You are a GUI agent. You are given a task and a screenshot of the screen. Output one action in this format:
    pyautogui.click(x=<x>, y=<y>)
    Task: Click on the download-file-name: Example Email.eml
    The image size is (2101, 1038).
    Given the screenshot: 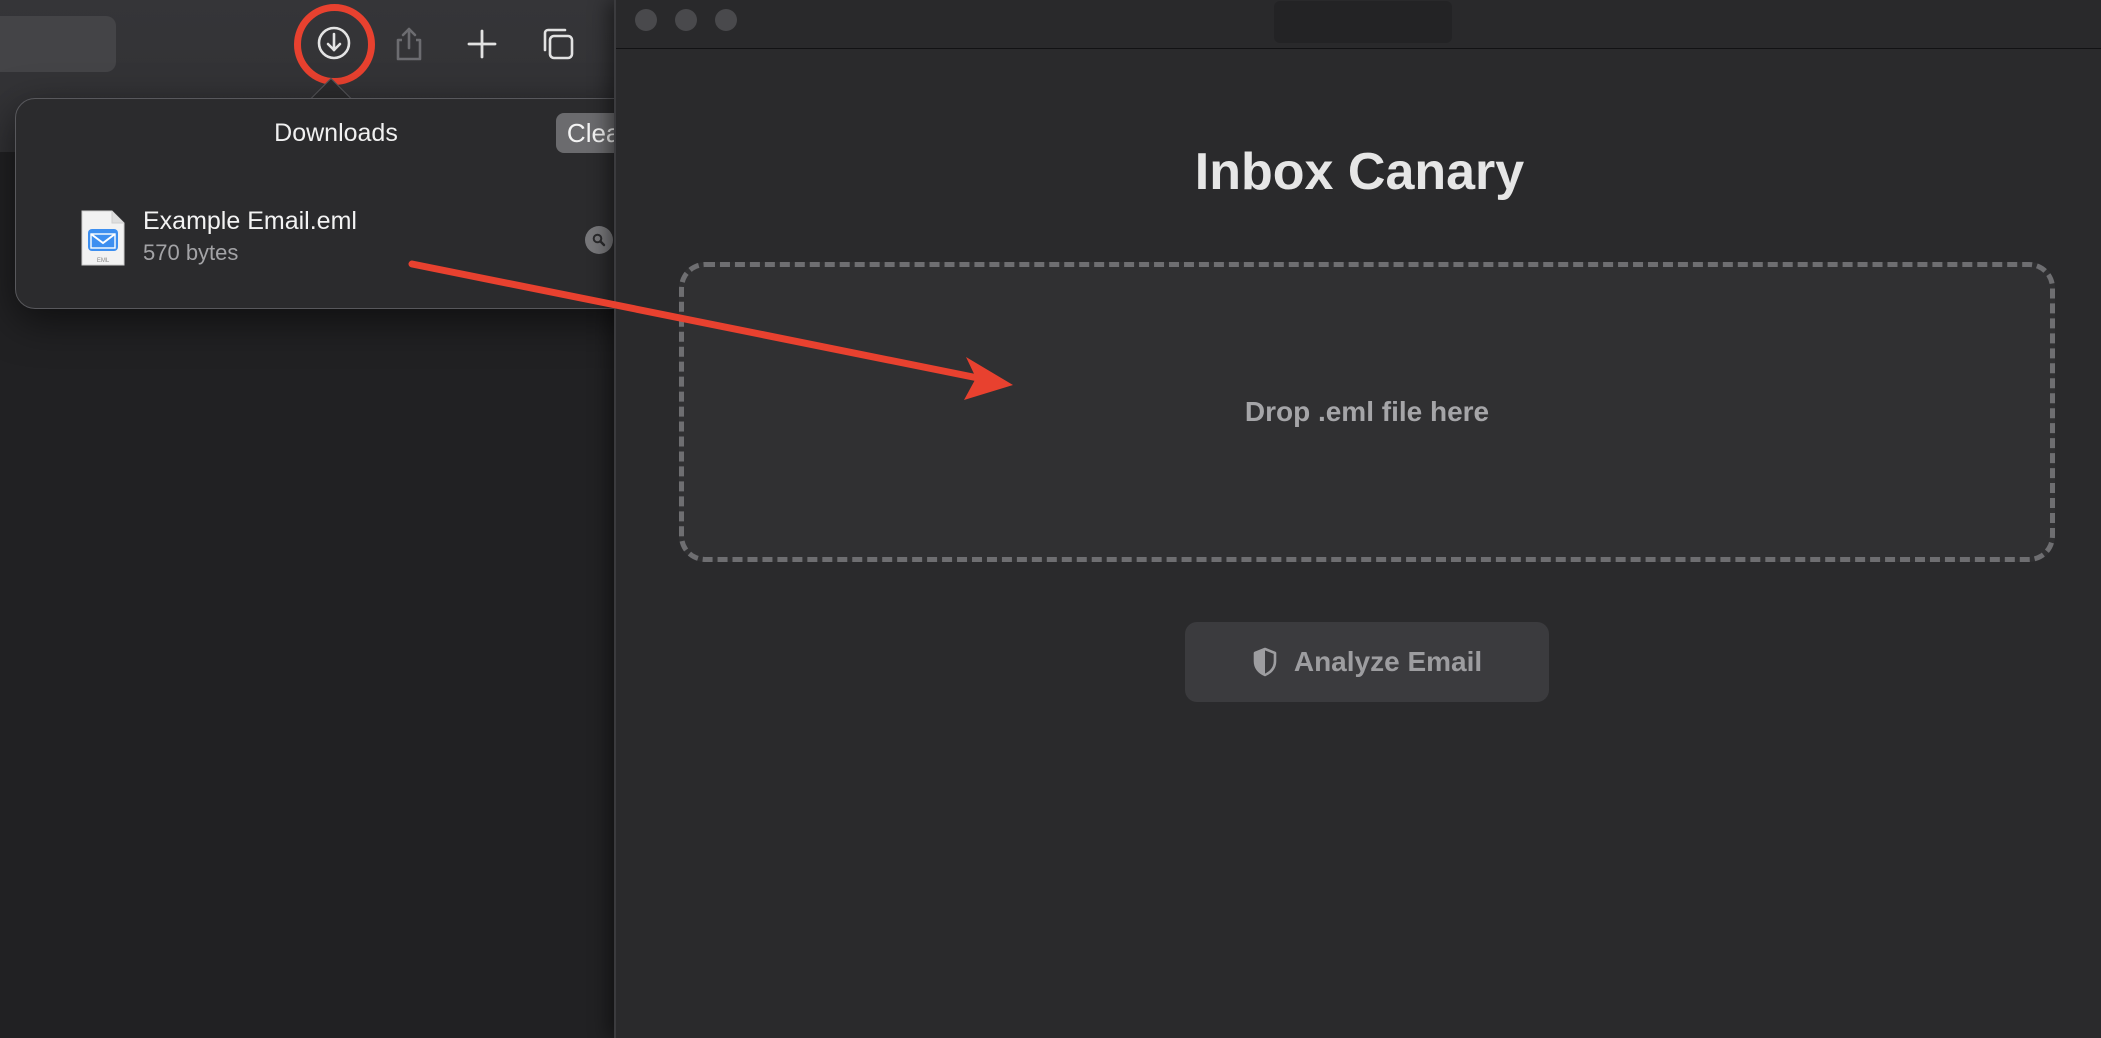 What is the action you would take?
    pyautogui.click(x=250, y=221)
    